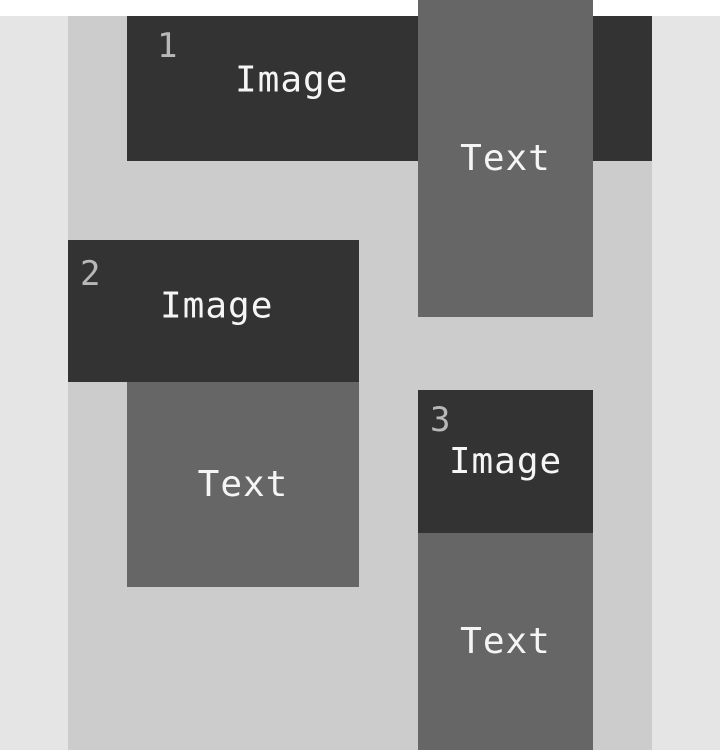  What do you see at coordinates (292, 80) in the screenshot?
I see `item-1-image-label: Image` at bounding box center [292, 80].